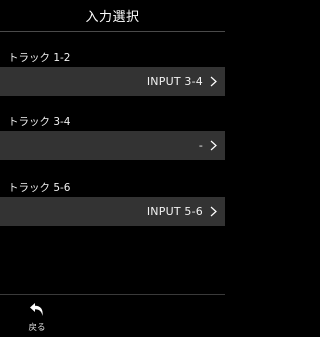  I want to click on track-5-6-input-selector: INPUT 5-6, so click(112, 211).